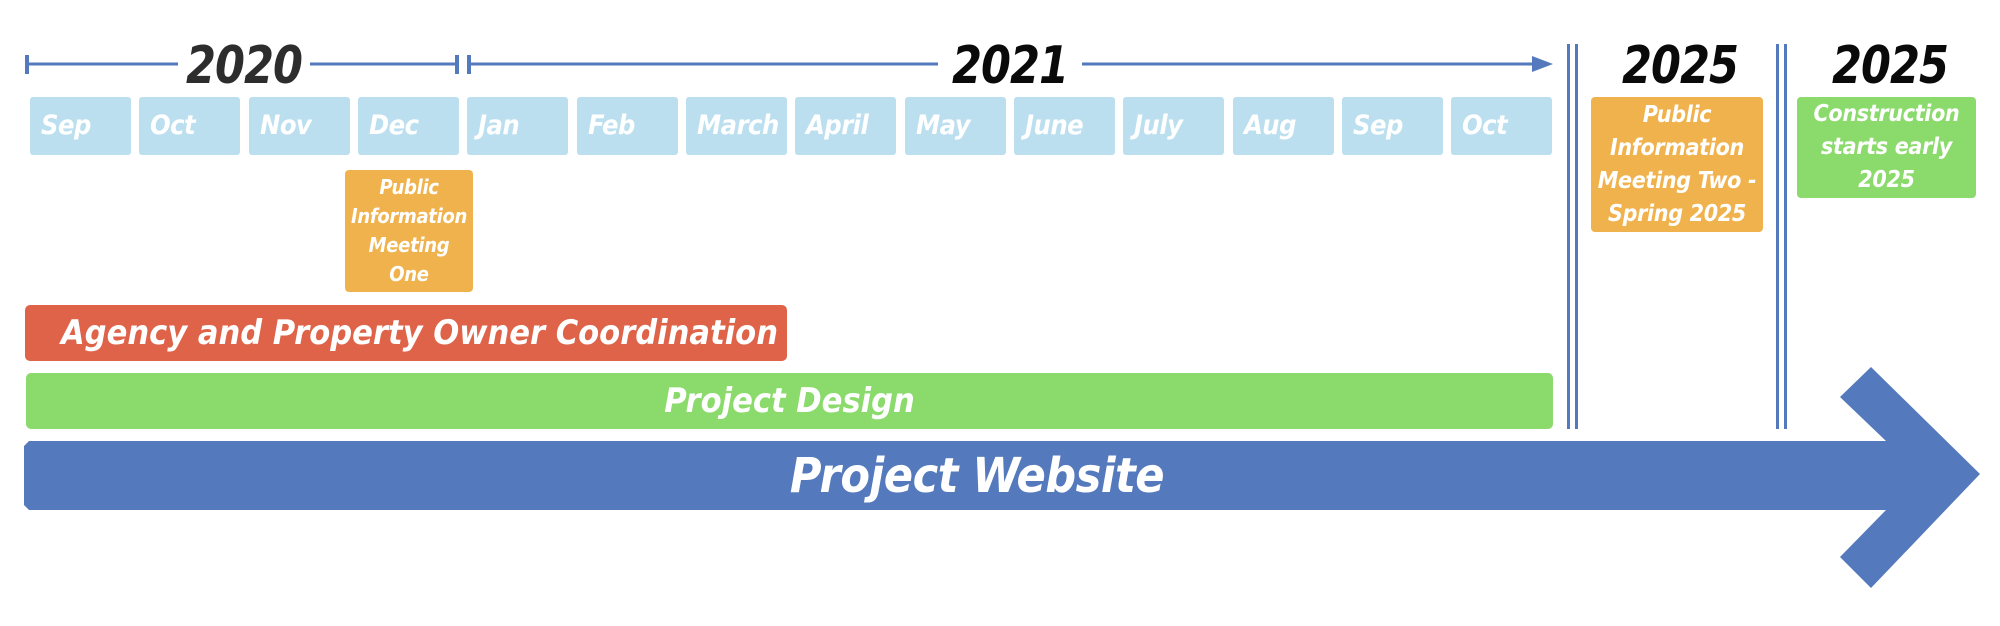 The width and height of the screenshot is (2000, 626). What do you see at coordinates (244, 66) in the screenshot?
I see `year-label-2020: 2020` at bounding box center [244, 66].